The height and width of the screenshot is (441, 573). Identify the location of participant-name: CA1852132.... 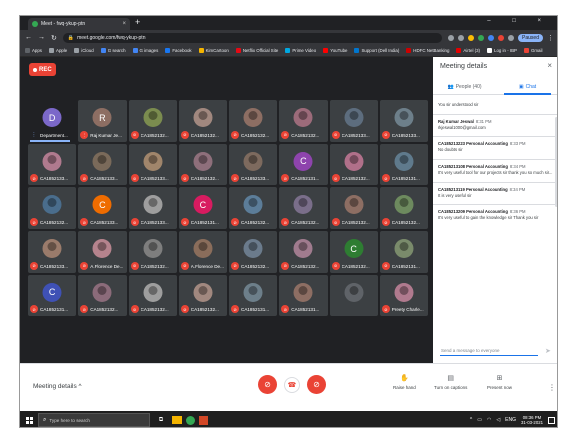
(154, 266).